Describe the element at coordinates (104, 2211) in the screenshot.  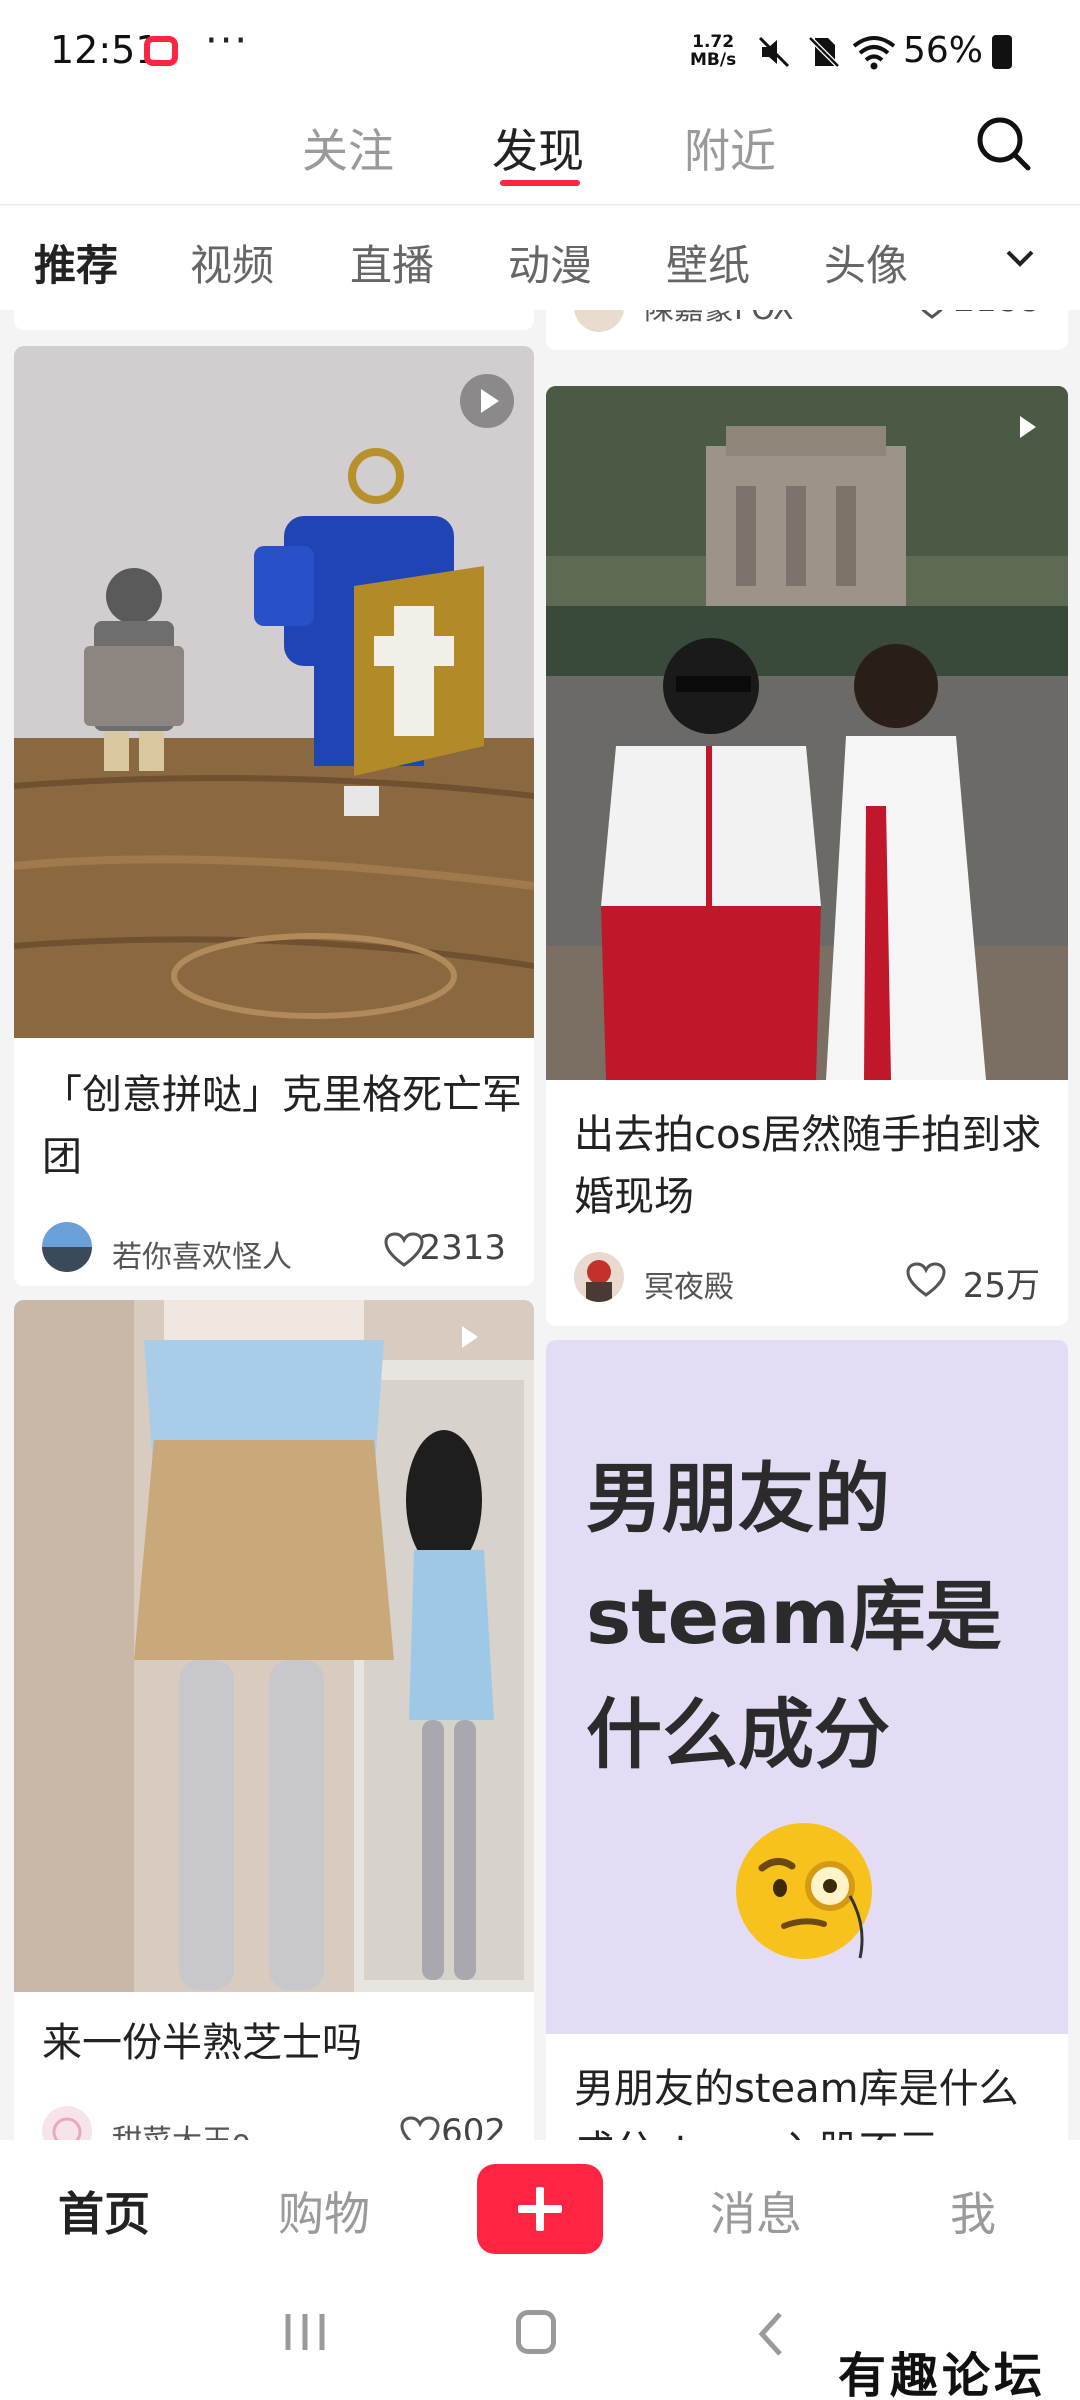
I see `nav-home: 首页` at that location.